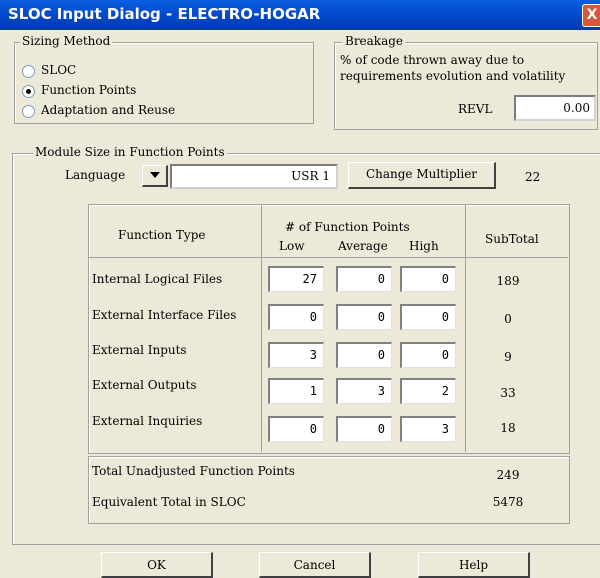 This screenshot has height=578, width=600. I want to click on help-label: Help, so click(473, 565).